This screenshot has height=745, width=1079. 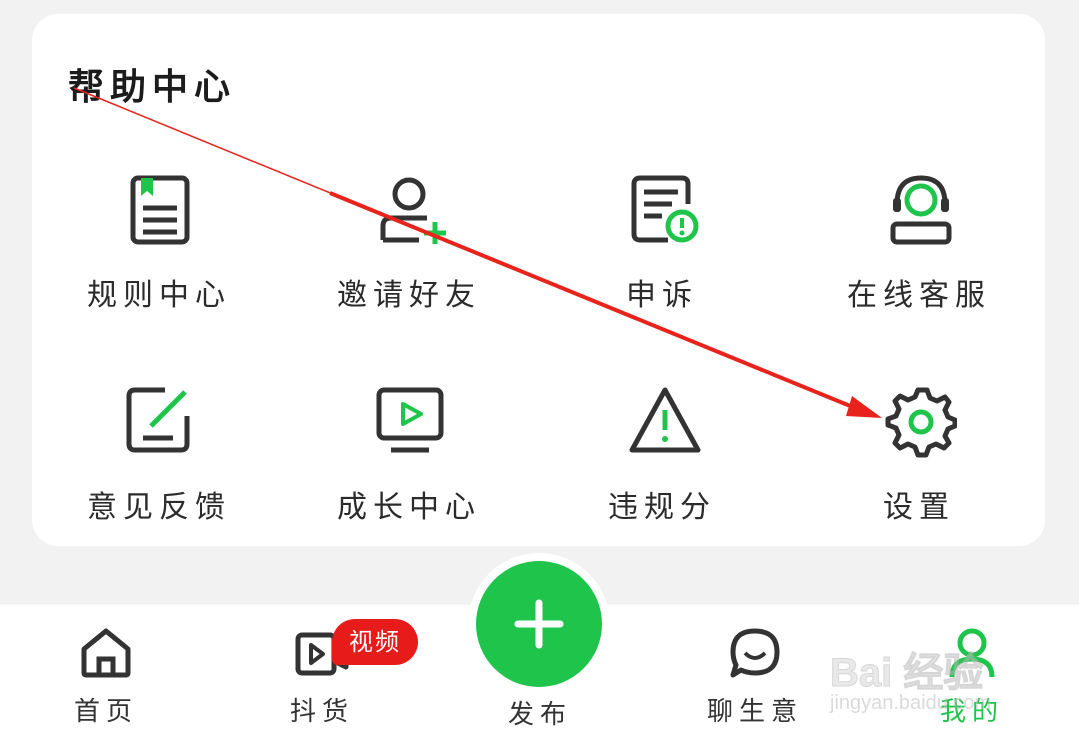 What do you see at coordinates (409, 507) in the screenshot?
I see `growth-center-label: 成长中心` at bounding box center [409, 507].